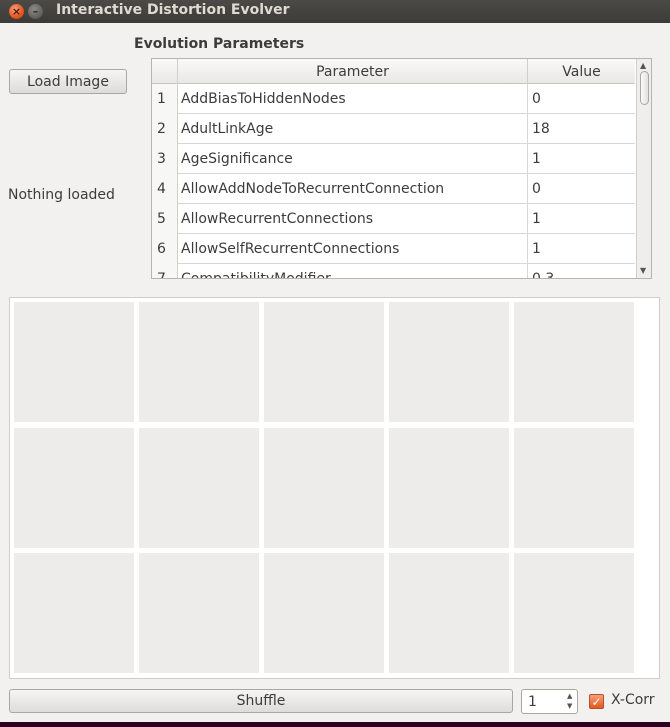 This screenshot has height=727, width=670. I want to click on parameter-name-cell: AddBiasToHiddenNodes, so click(353, 99).